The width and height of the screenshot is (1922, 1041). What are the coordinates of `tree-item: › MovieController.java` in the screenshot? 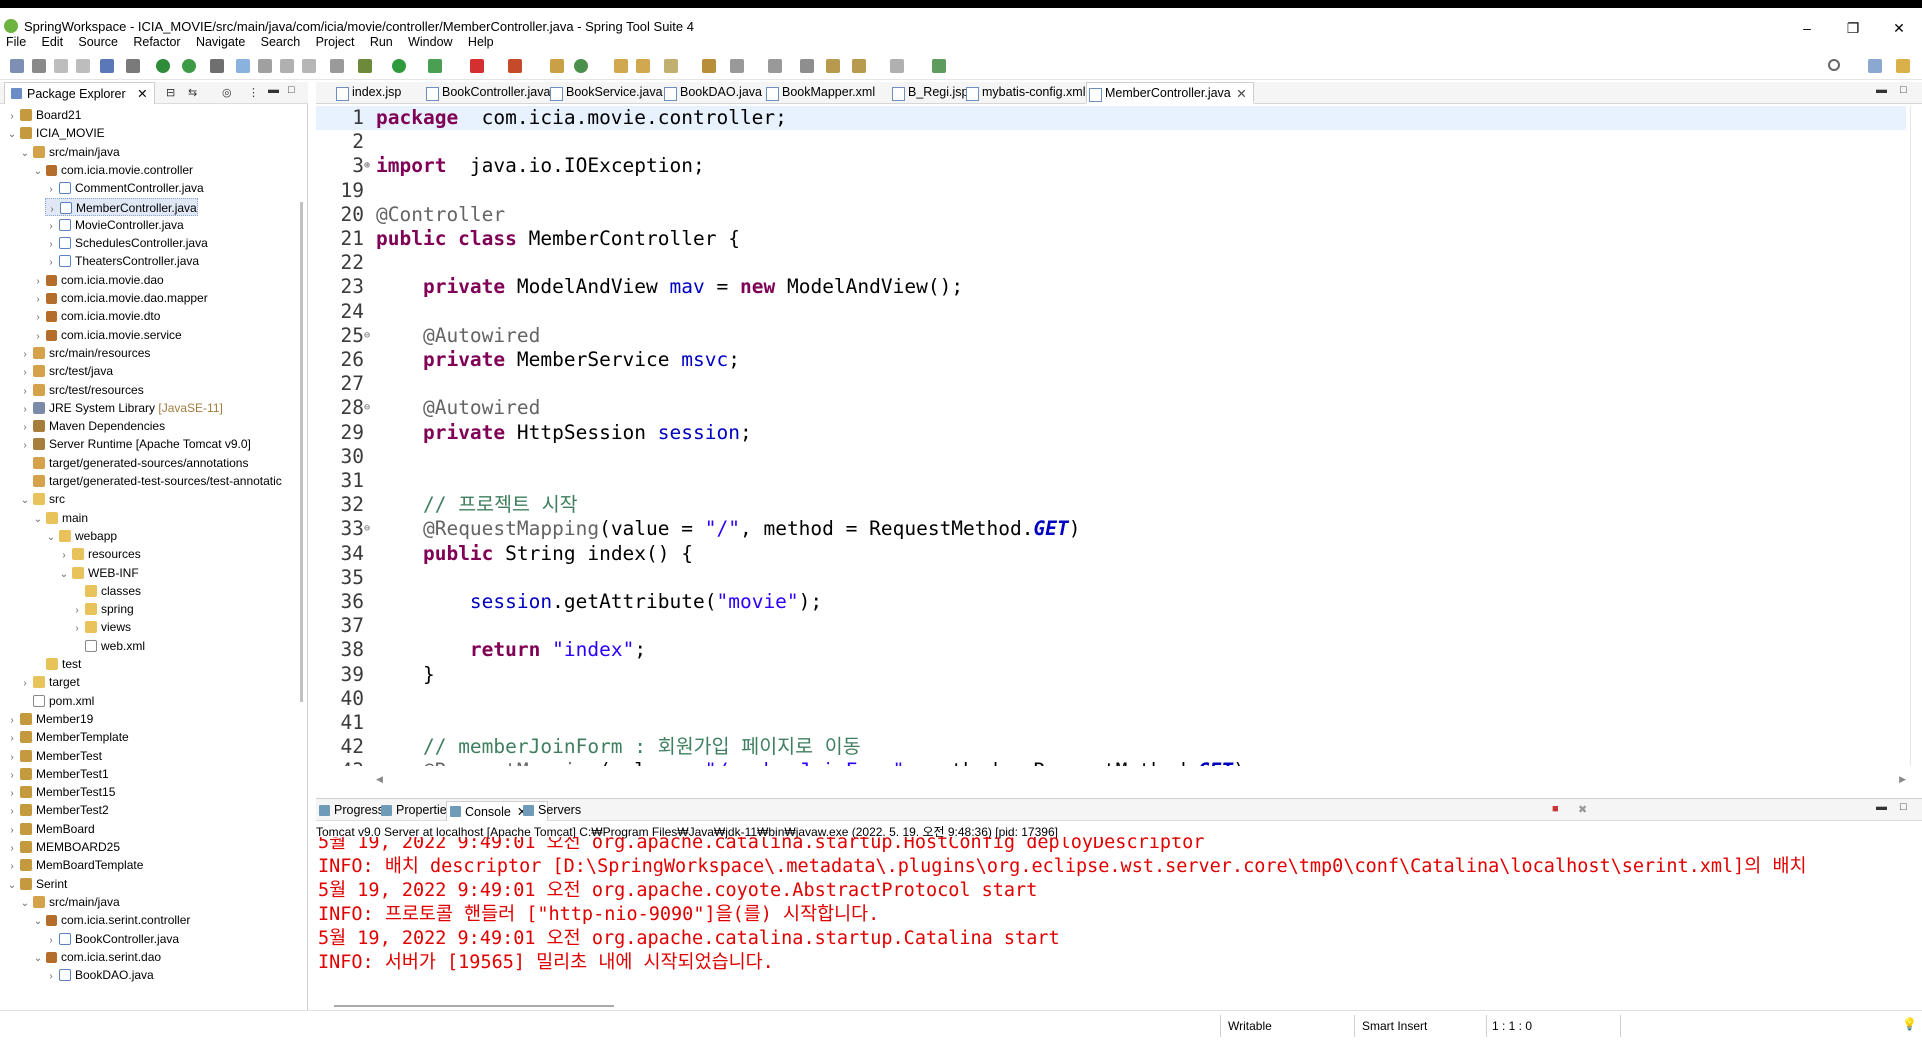 It's located at (114, 225).